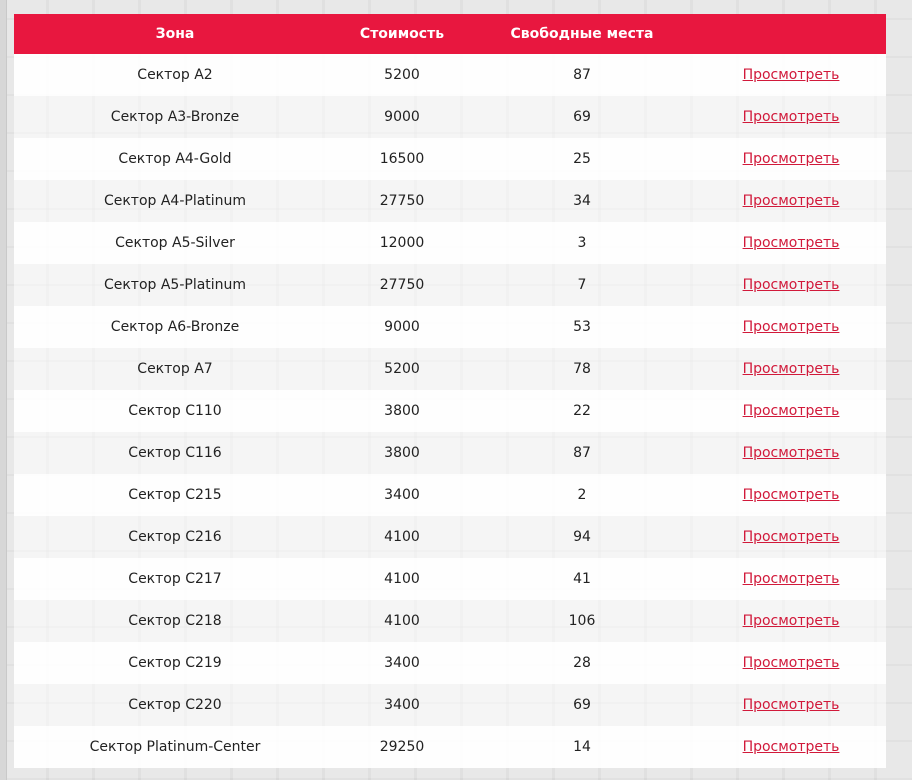 The width and height of the screenshot is (912, 780). What do you see at coordinates (175, 201) in the screenshot?
I see `zone-cell: Сектор A4-Platinum` at bounding box center [175, 201].